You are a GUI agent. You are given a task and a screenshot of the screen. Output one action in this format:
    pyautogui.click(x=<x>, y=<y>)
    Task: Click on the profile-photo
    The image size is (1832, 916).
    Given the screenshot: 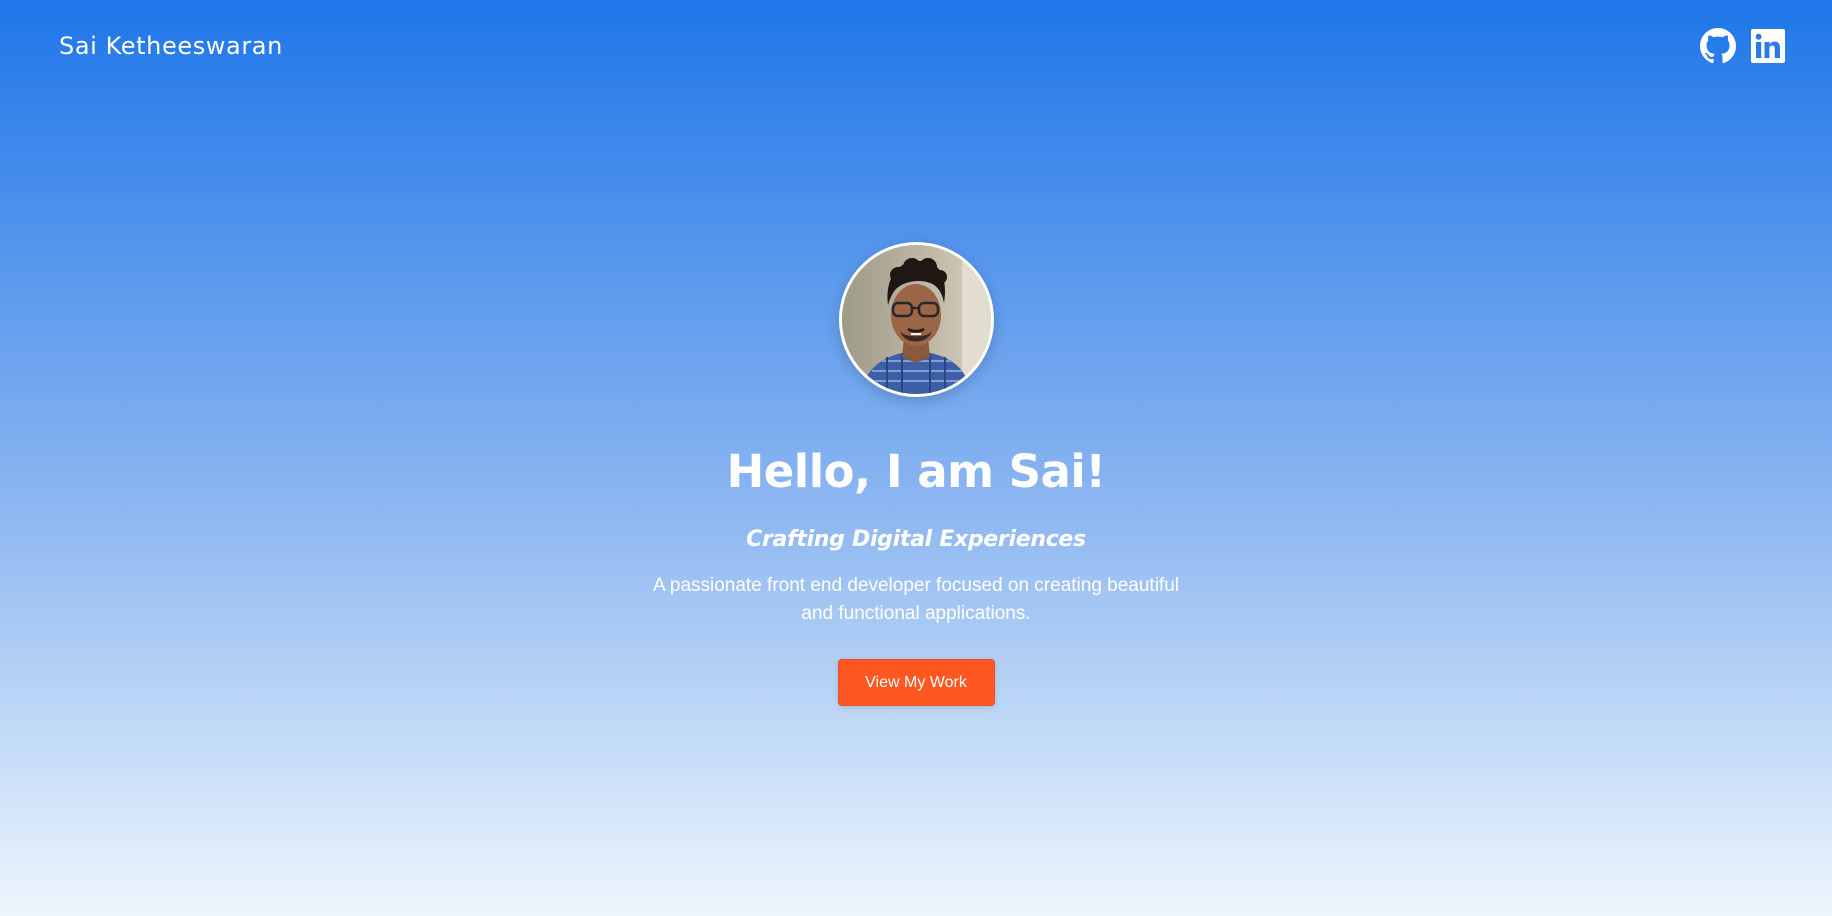 What is the action you would take?
    pyautogui.click(x=916, y=319)
    